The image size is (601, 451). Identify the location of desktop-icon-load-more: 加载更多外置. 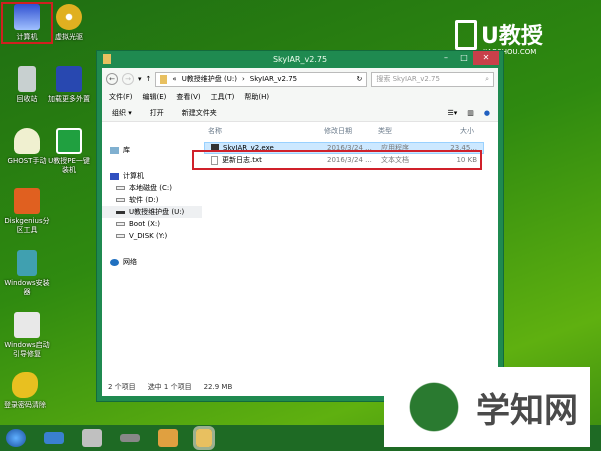
(69, 85).